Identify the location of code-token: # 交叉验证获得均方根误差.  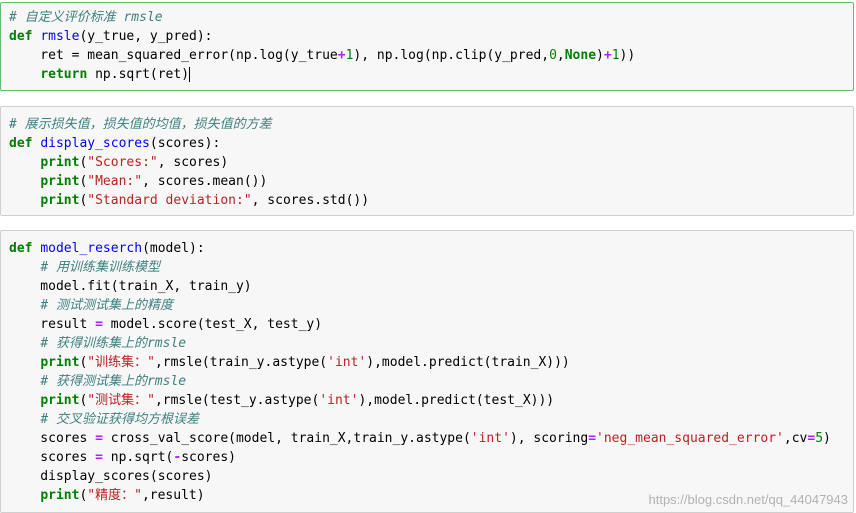
(119, 419).